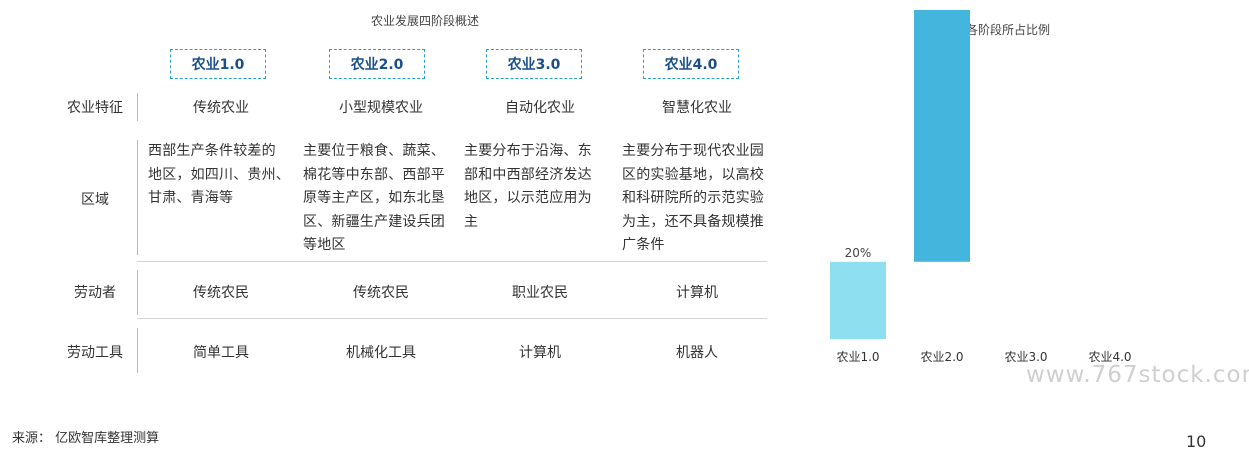  Describe the element at coordinates (540, 108) in the screenshot. I see `cell-feature-3: 自动化农业` at that location.